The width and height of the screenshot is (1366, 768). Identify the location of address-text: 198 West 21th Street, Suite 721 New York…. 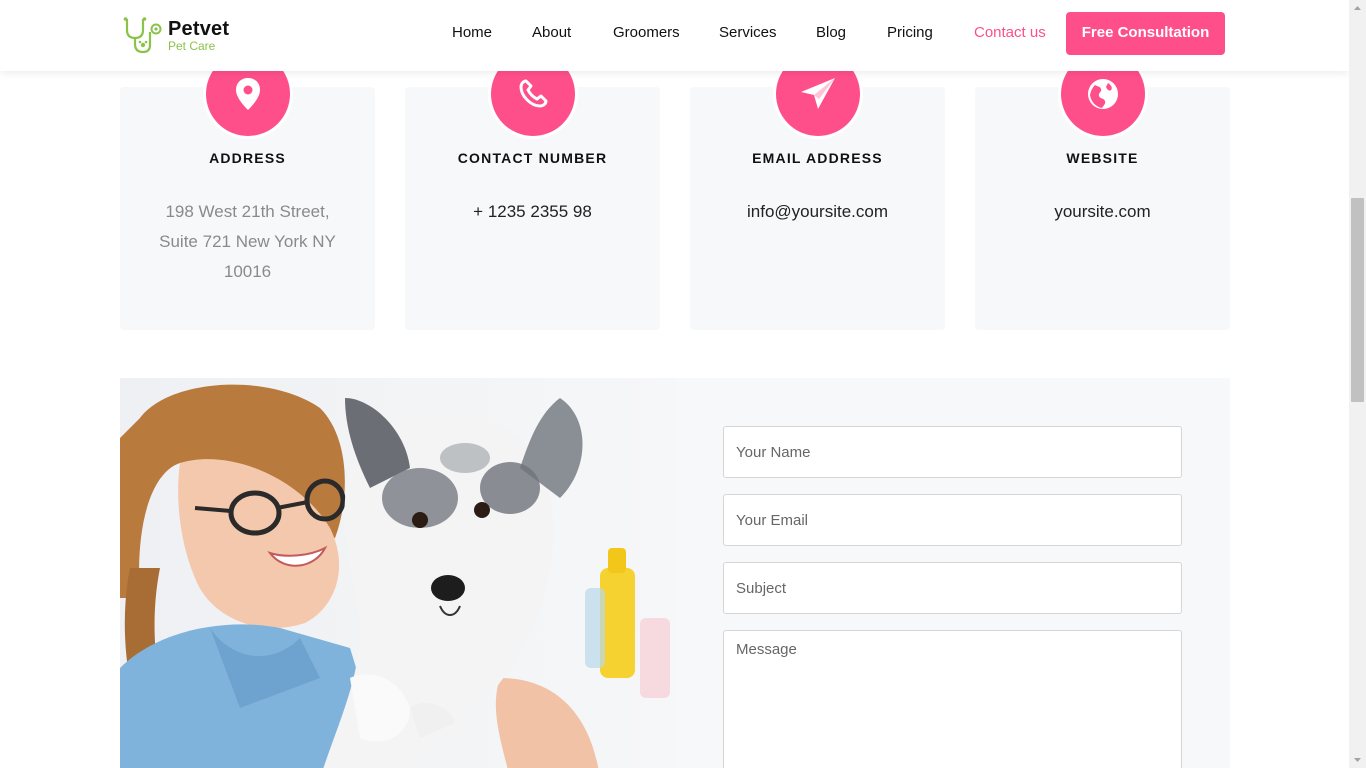
(247, 242).